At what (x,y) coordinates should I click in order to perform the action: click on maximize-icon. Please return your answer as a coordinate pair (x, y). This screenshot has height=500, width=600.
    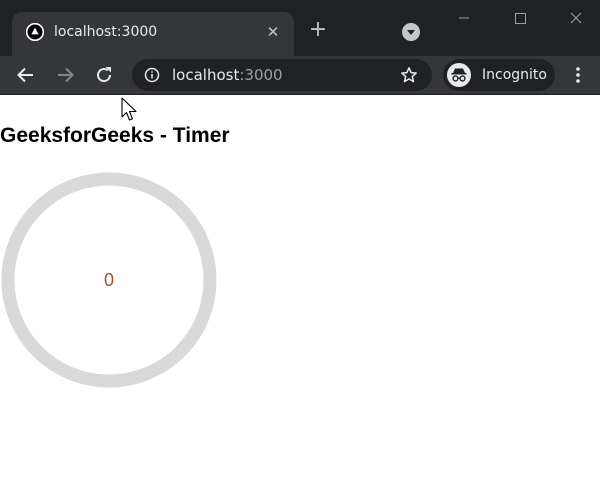
    Looking at the image, I should click on (520, 18).